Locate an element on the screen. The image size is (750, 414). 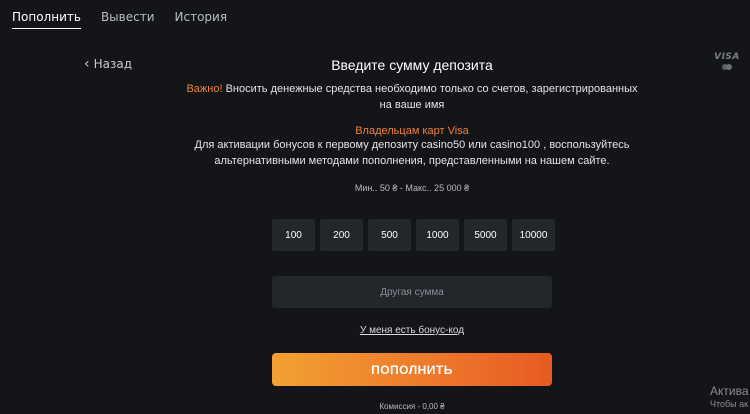
amount-button-200: 200 is located at coordinates (341, 235).